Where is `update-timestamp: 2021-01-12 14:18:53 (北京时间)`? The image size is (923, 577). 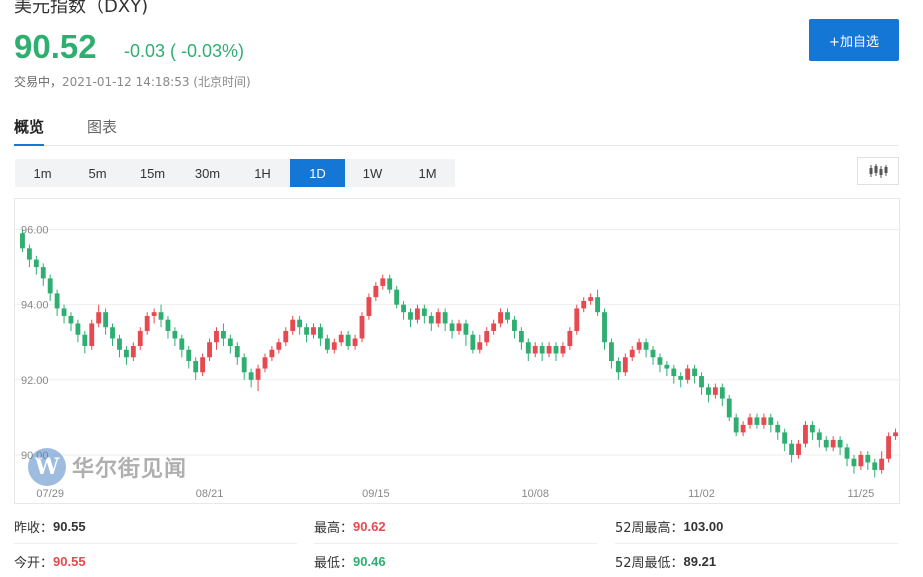
update-timestamp: 2021-01-12 14:18:53 (北京时间) is located at coordinates (156, 82).